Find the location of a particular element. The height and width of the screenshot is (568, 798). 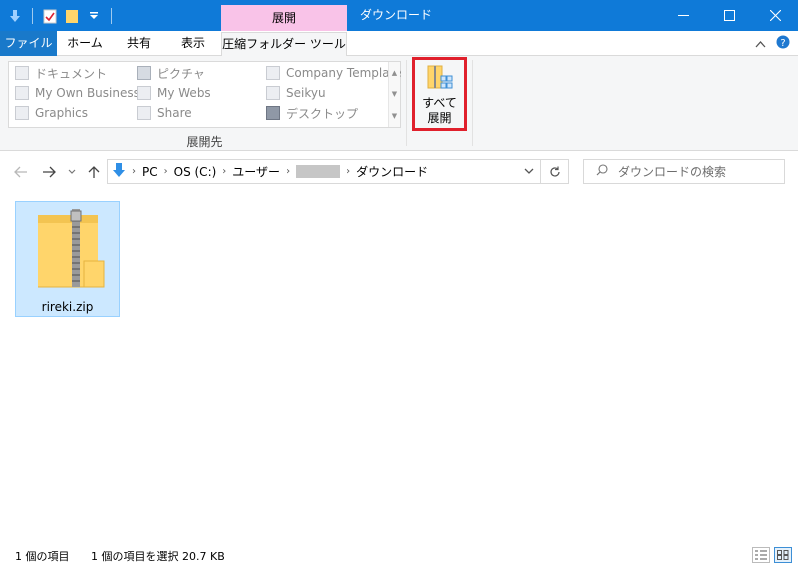

large-icons-view-icon is located at coordinates (783, 555).